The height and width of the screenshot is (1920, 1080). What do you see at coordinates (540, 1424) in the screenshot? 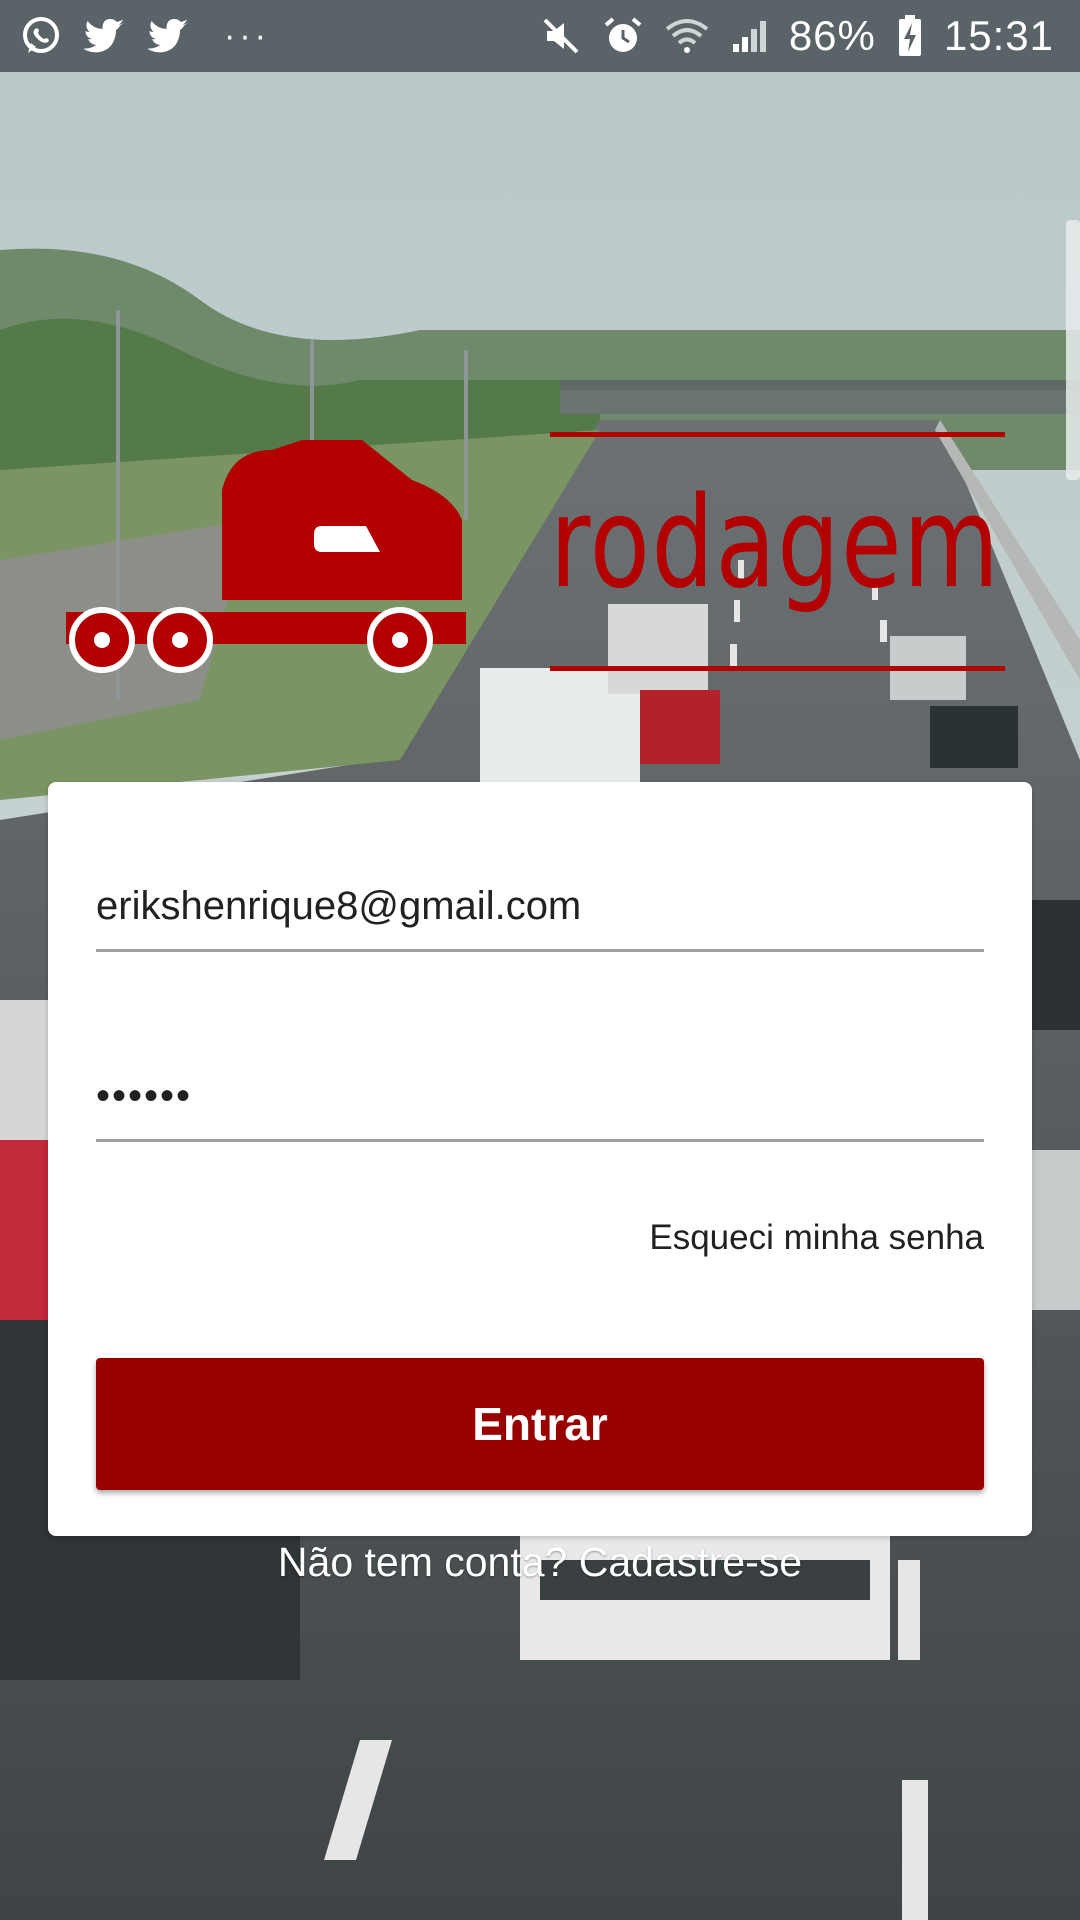
I see `login-button: Entrar` at bounding box center [540, 1424].